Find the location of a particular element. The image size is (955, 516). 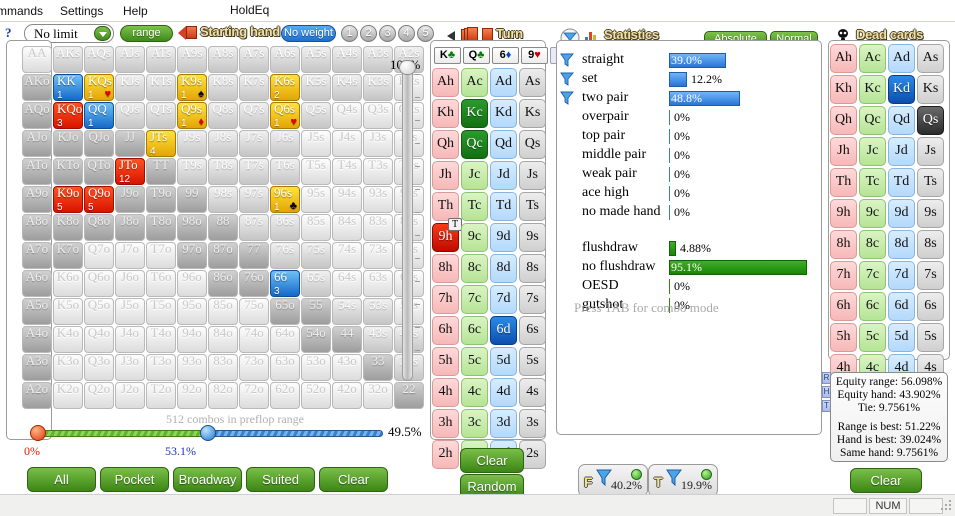

hand-cell-A8s: A8s is located at coordinates (223, 59).